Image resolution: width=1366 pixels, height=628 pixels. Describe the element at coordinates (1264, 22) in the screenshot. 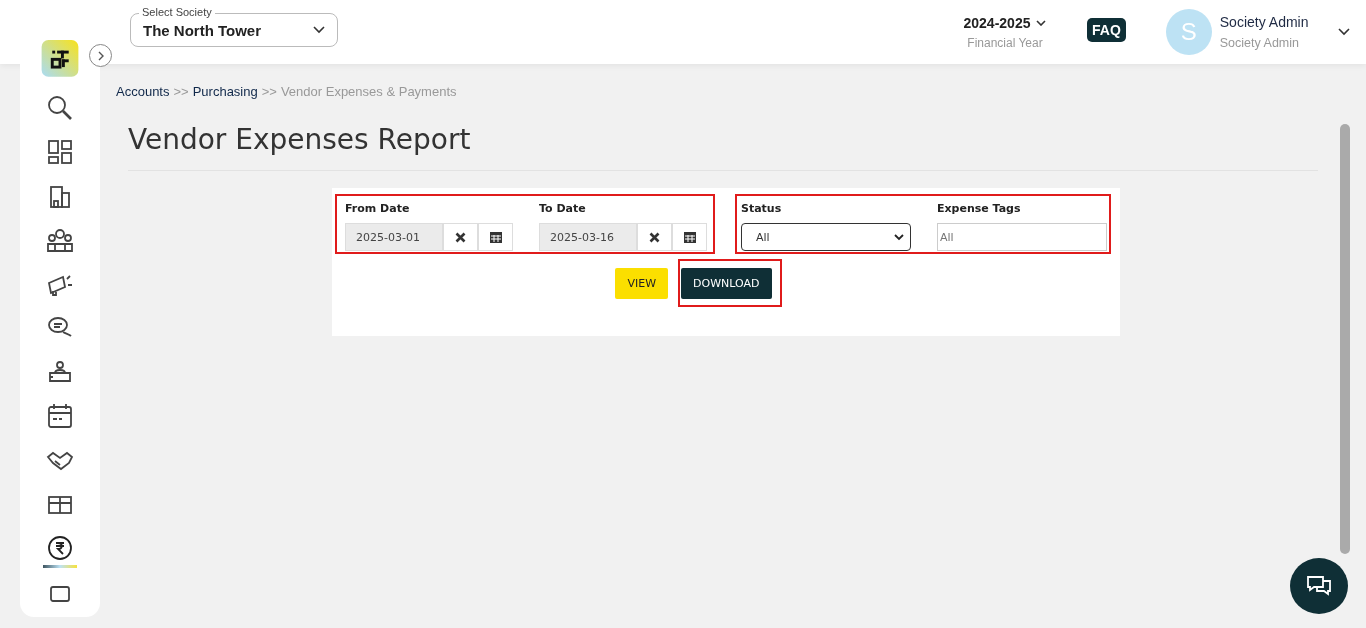

I see `user-name: Society Admin` at that location.